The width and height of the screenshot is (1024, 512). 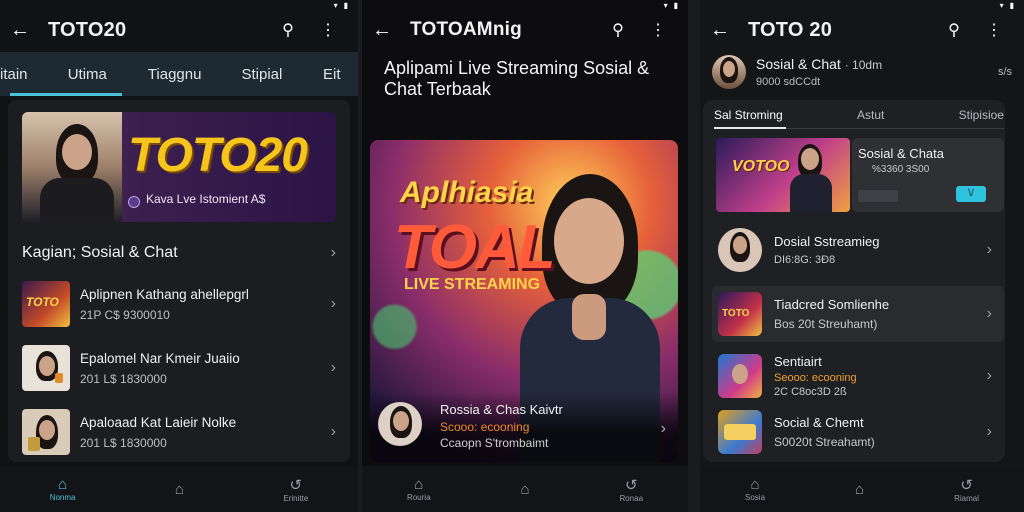 What do you see at coordinates (826, 324) in the screenshot?
I see `list-item-subtitle: Bos 20t Streuhamt)` at bounding box center [826, 324].